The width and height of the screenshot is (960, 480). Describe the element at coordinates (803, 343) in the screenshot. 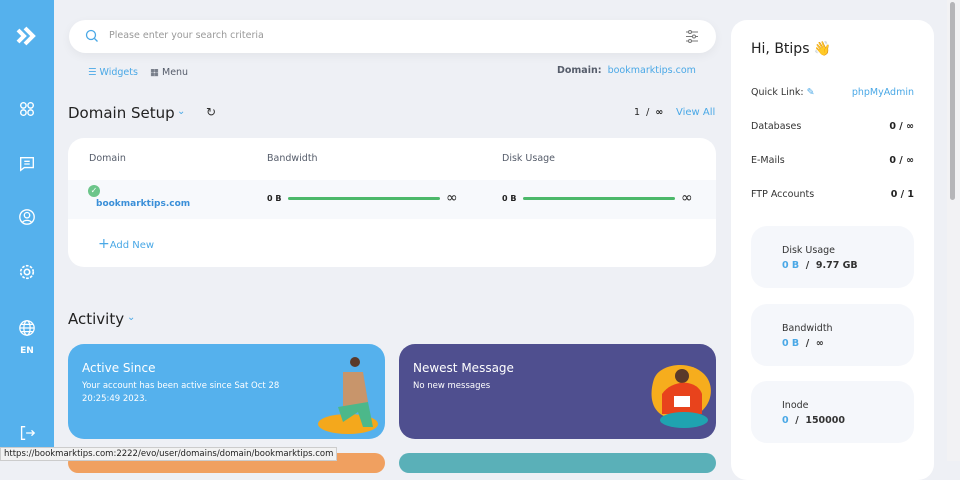

I see `usage-value: 0 B / ∞` at that location.